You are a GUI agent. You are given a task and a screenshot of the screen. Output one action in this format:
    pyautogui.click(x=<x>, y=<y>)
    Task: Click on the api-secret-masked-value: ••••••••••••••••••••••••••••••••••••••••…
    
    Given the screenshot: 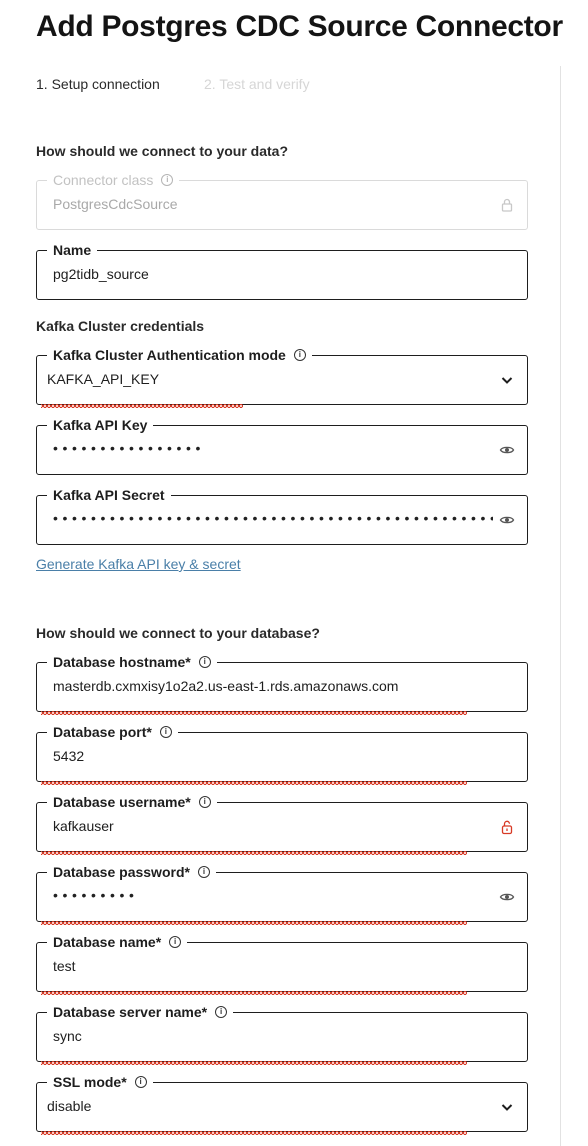 What is the action you would take?
    pyautogui.click(x=273, y=518)
    